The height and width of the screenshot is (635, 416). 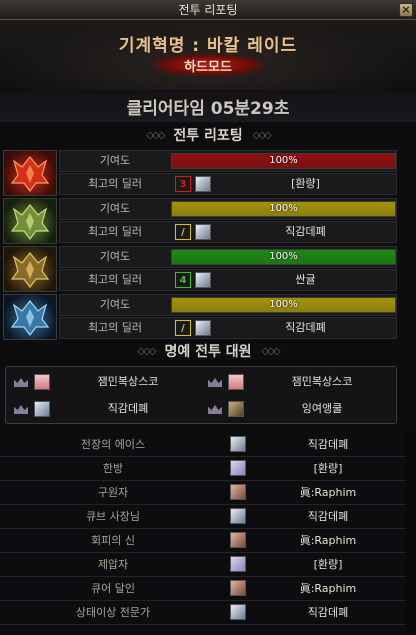 What do you see at coordinates (283, 184) in the screenshot?
I see `best-dealer-cell: 3 [환량]` at bounding box center [283, 184].